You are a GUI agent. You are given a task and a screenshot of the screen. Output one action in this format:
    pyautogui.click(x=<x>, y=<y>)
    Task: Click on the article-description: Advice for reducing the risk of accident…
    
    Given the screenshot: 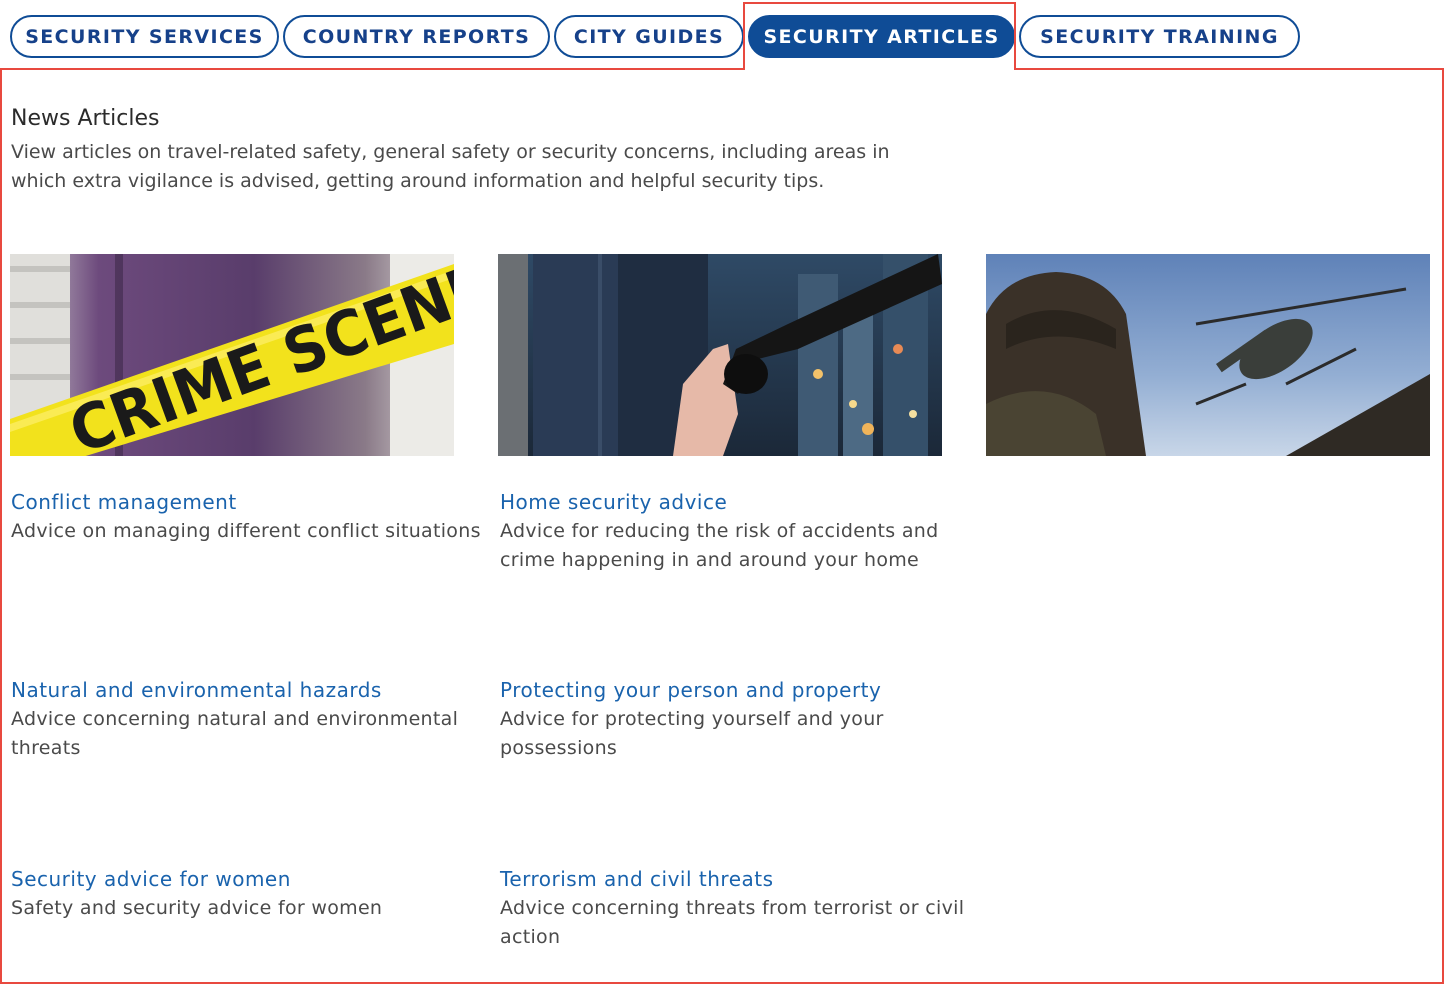 What is the action you would take?
    pyautogui.click(x=719, y=545)
    